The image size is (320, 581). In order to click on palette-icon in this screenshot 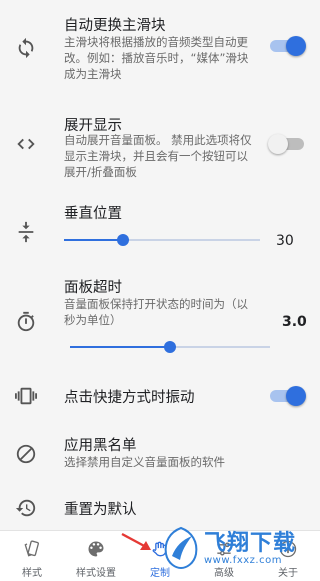, I will do `click(96, 549)`.